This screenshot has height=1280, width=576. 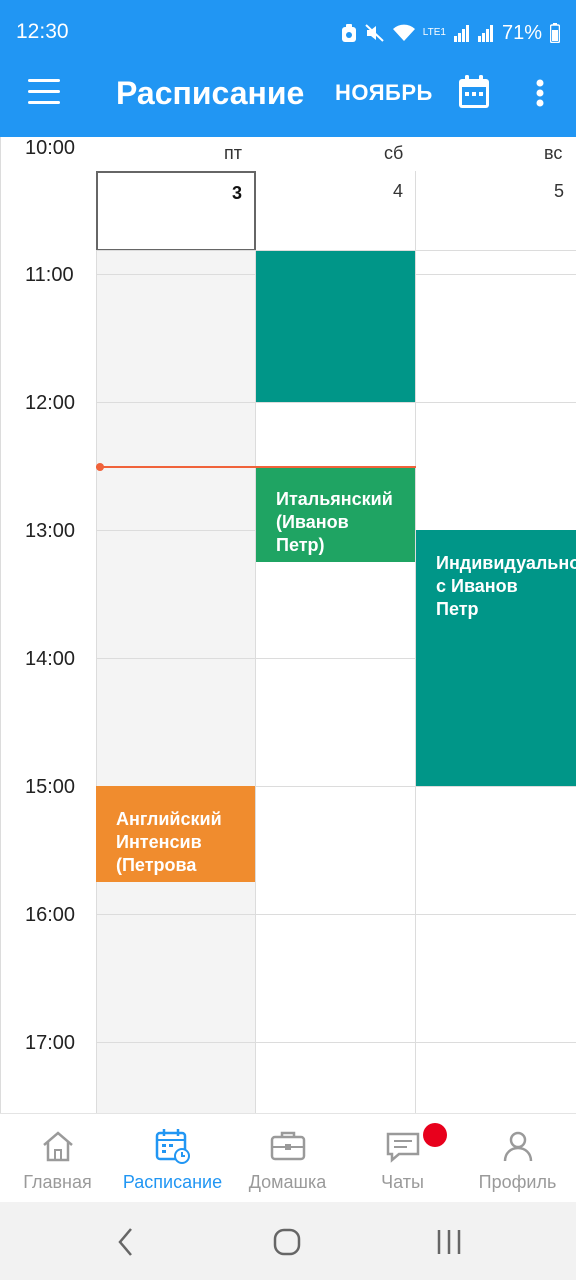 I want to click on hour-label: 16:00, so click(x=50, y=915).